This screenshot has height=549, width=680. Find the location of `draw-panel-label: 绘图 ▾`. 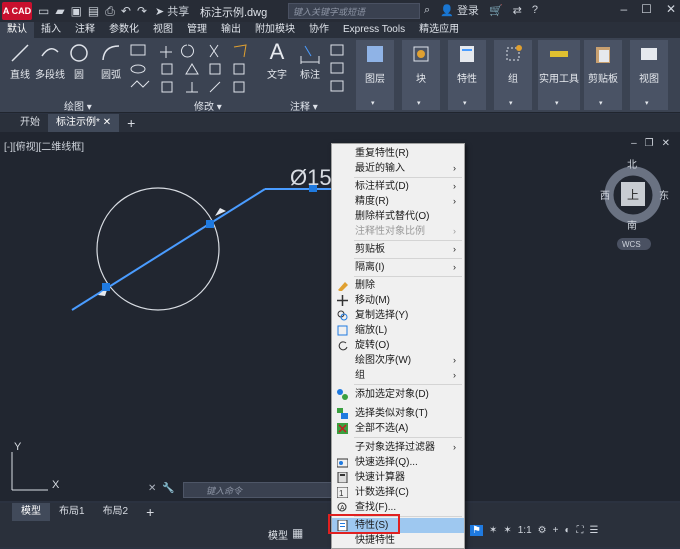

draw-panel-label: 绘图 ▾ is located at coordinates (78, 105).